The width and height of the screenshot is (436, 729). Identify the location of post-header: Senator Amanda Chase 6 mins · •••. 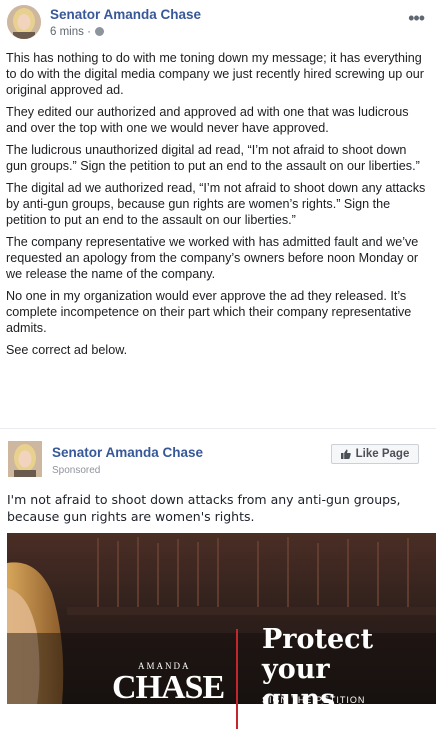
(218, 23).